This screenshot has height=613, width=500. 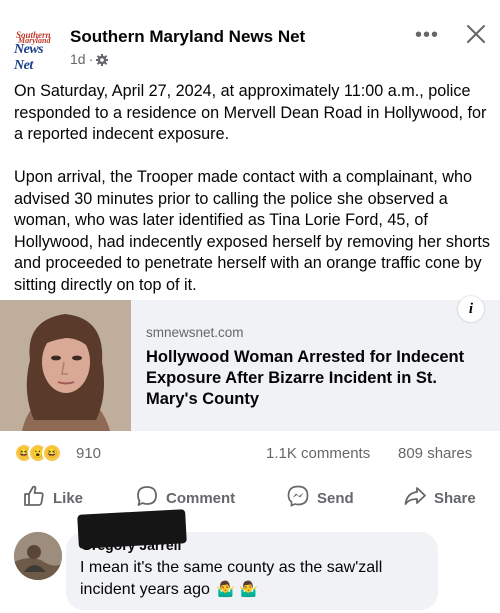 What do you see at coordinates (237, 589) in the screenshot?
I see `shrug-emoji: 🤷‍♂️ 🤷‍♂️` at bounding box center [237, 589].